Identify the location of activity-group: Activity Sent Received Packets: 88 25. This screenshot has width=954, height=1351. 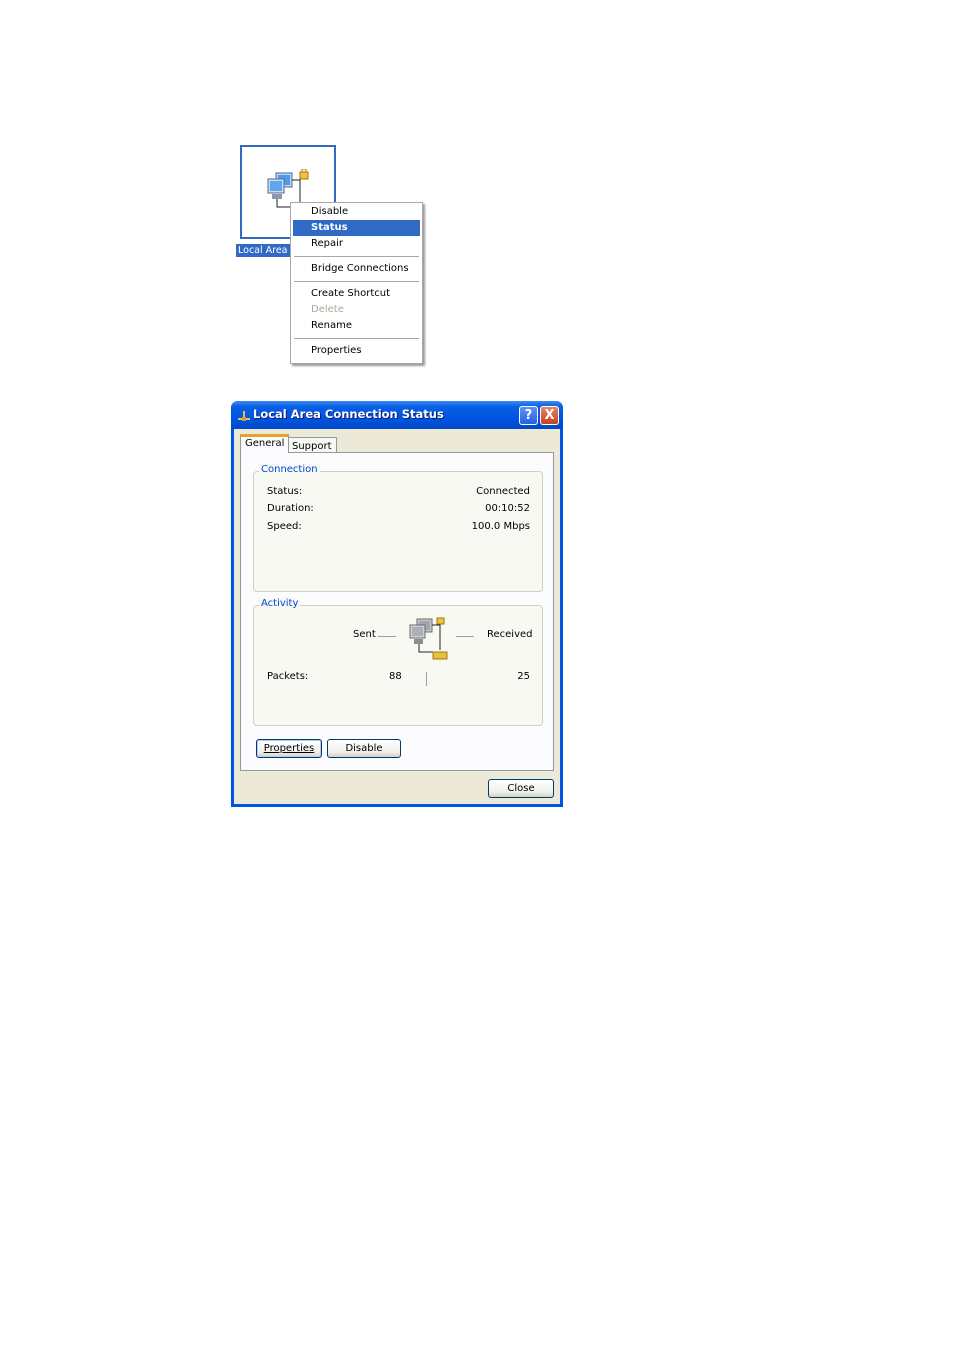
(398, 662).